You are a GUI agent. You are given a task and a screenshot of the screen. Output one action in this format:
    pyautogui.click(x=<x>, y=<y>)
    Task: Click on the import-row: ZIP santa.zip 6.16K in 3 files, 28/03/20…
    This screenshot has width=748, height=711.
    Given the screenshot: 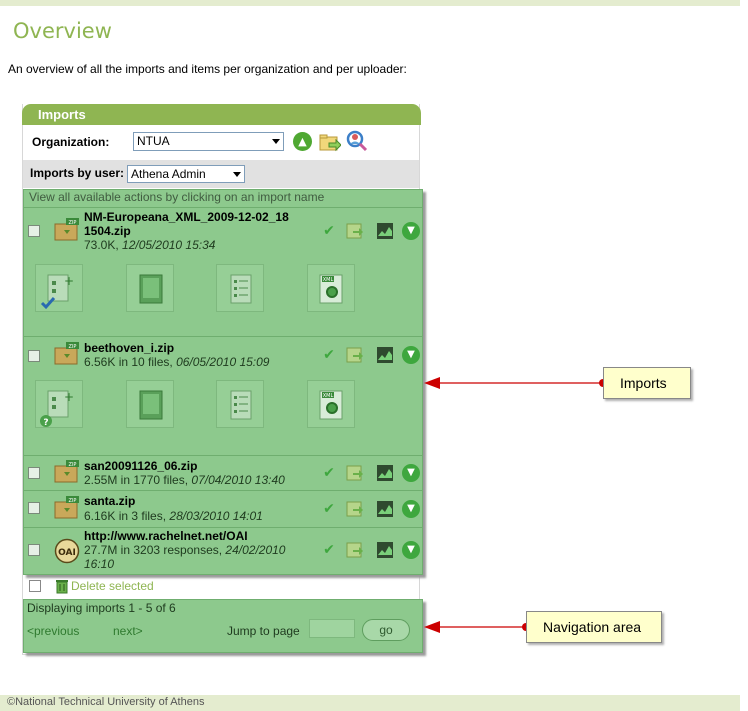 What is the action you would take?
    pyautogui.click(x=223, y=508)
    